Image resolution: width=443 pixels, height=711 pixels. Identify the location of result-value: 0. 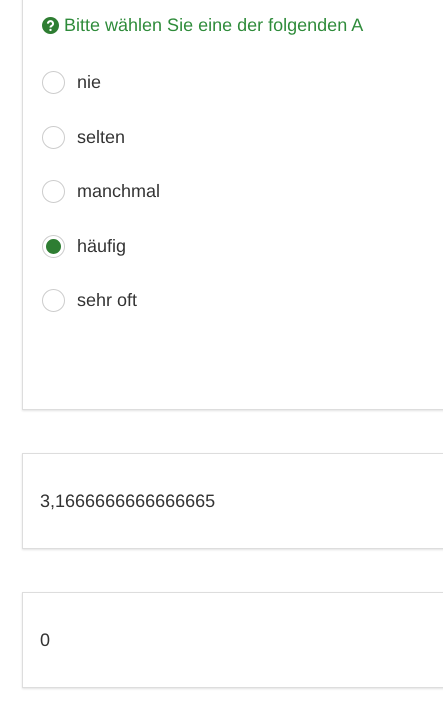
(45, 640).